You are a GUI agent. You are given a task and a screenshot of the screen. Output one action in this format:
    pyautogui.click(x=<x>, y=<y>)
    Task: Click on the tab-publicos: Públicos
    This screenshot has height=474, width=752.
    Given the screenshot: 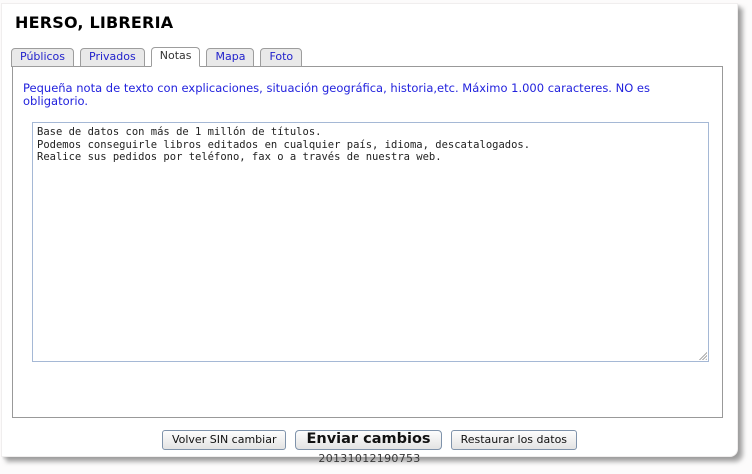 What is the action you would take?
    pyautogui.click(x=43, y=57)
    